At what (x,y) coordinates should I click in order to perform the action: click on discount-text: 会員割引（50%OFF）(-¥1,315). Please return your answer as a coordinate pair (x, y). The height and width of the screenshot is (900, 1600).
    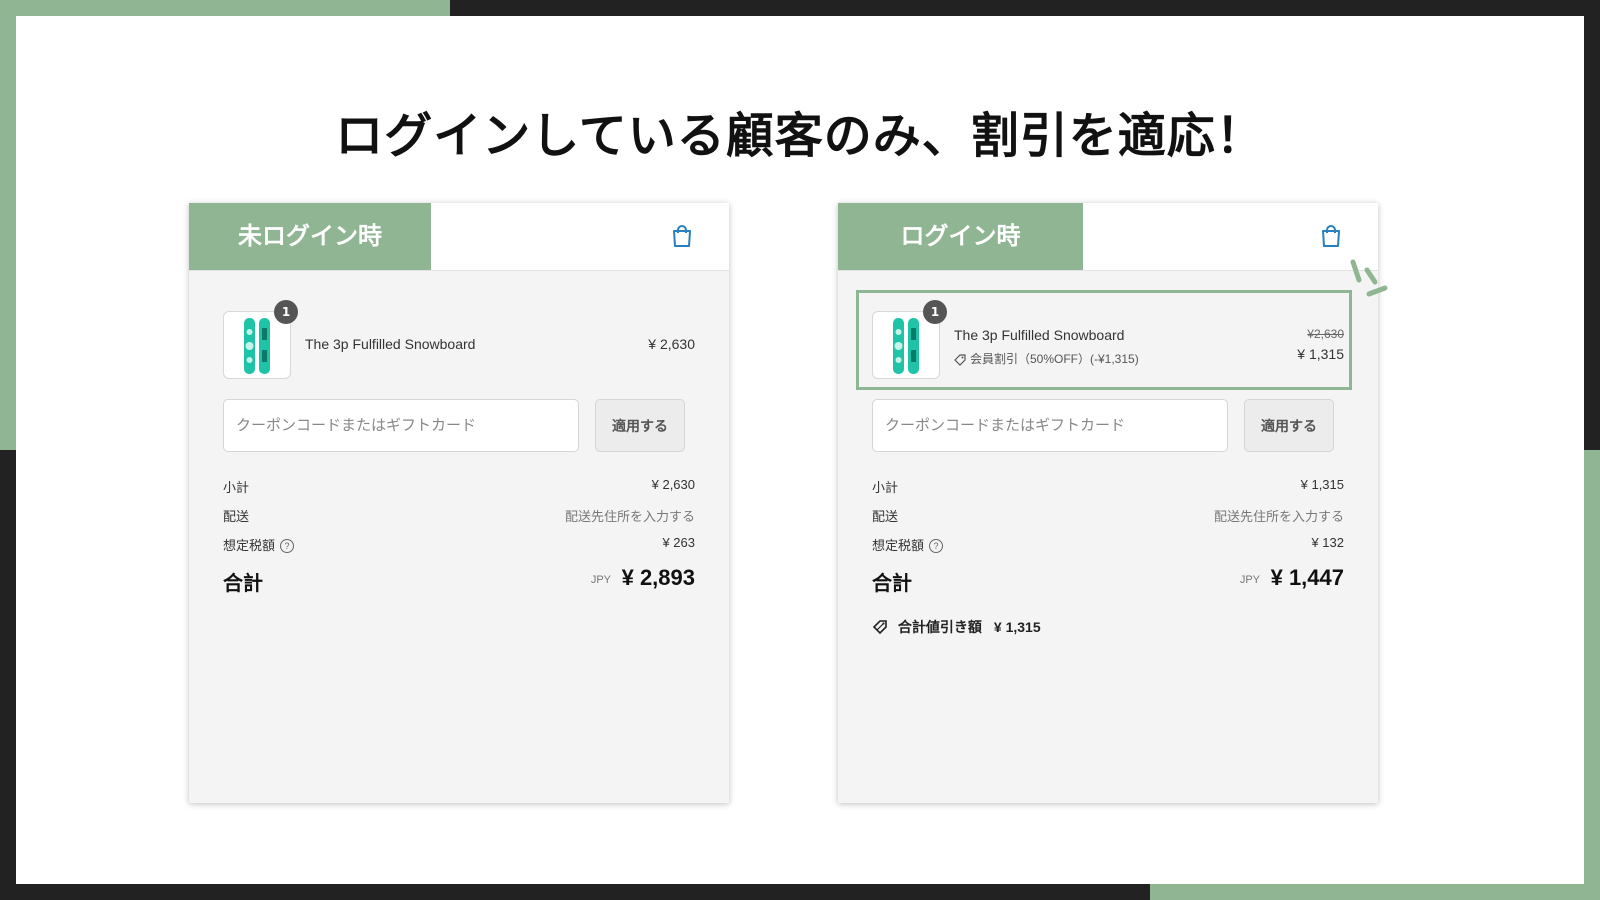
    Looking at the image, I should click on (1054, 359).